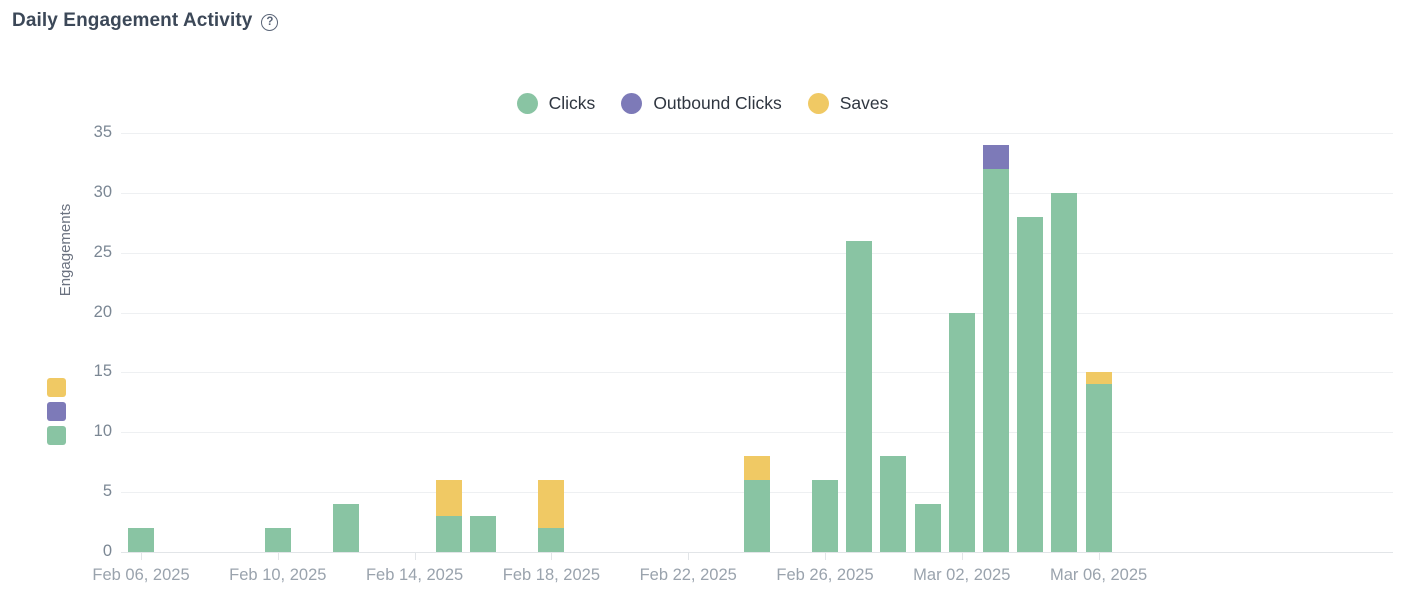  I want to click on y-axis-tick-label: 0, so click(107, 551).